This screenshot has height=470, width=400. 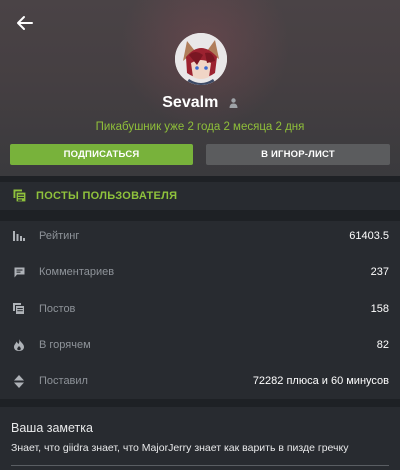 What do you see at coordinates (57, 309) in the screenshot?
I see `stat-label: Постов` at bounding box center [57, 309].